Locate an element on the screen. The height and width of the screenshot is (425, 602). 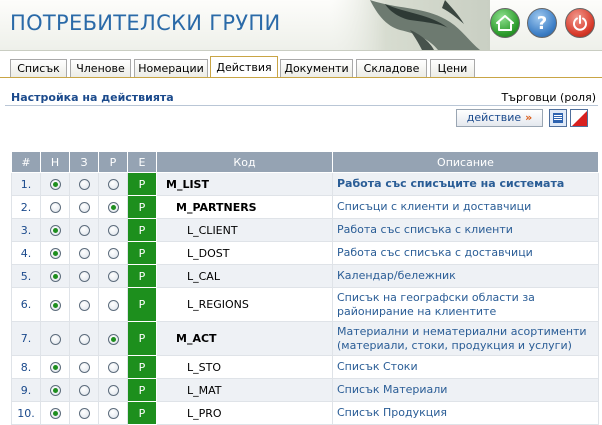
row-number: 6. is located at coordinates (26, 304).